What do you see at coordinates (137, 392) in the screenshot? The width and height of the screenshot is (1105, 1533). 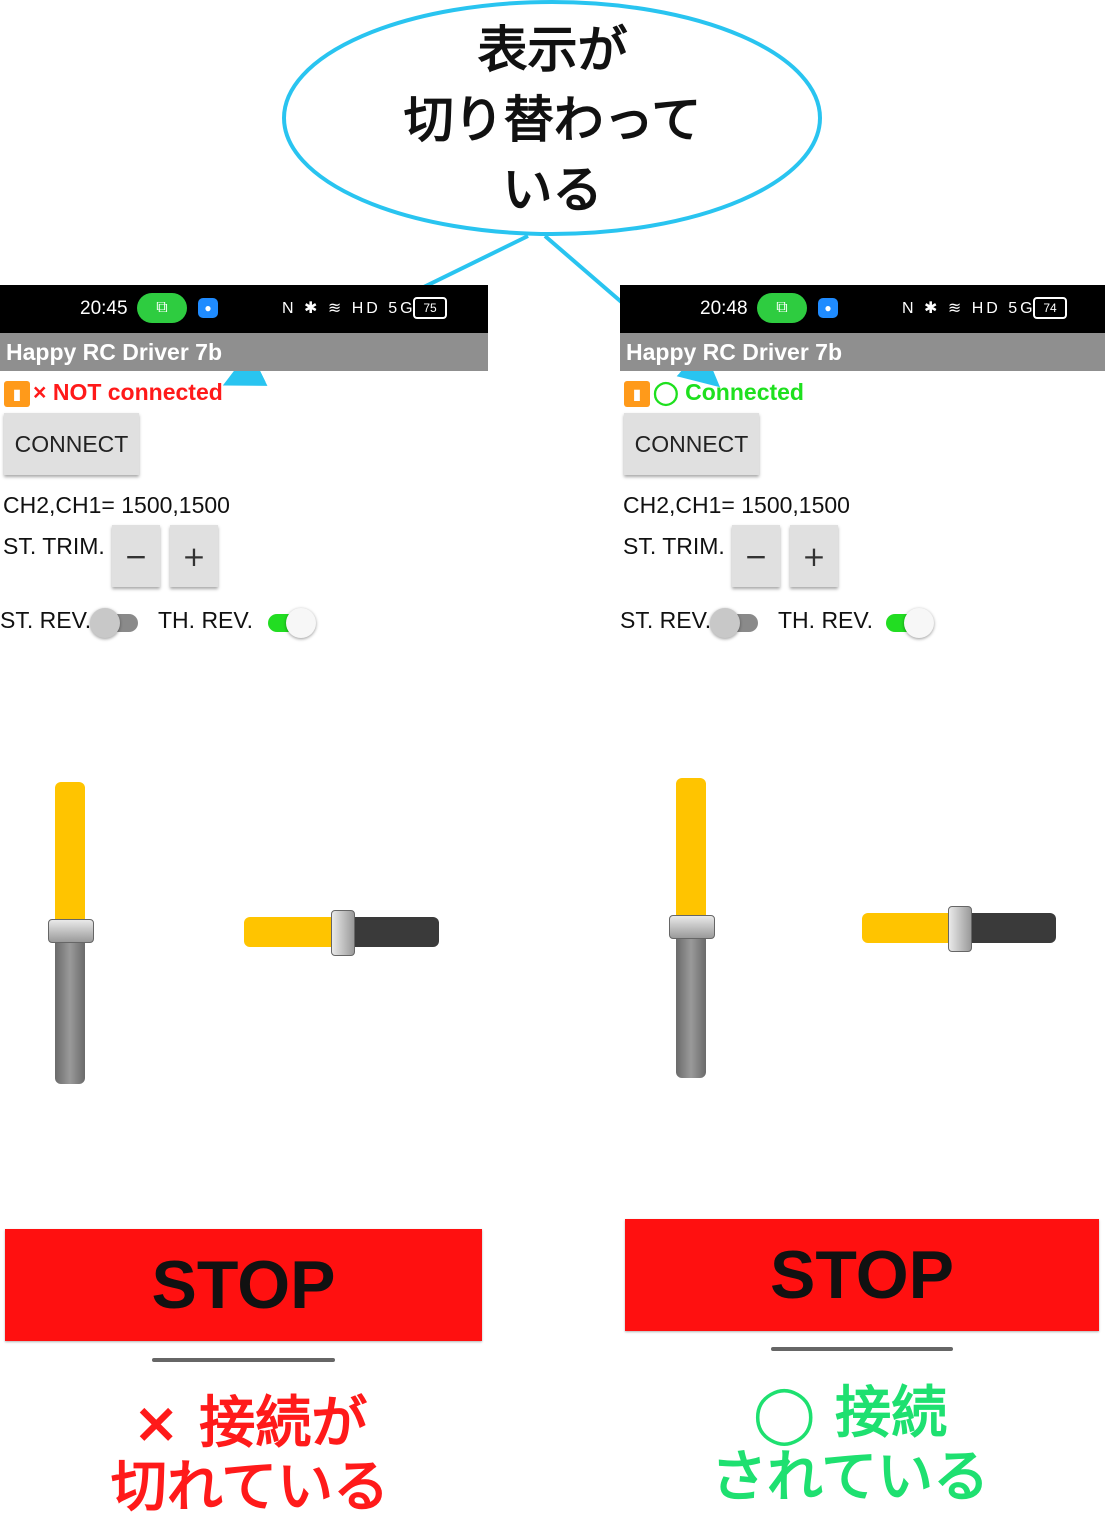 I see `connection-status-text: NOT connected` at bounding box center [137, 392].